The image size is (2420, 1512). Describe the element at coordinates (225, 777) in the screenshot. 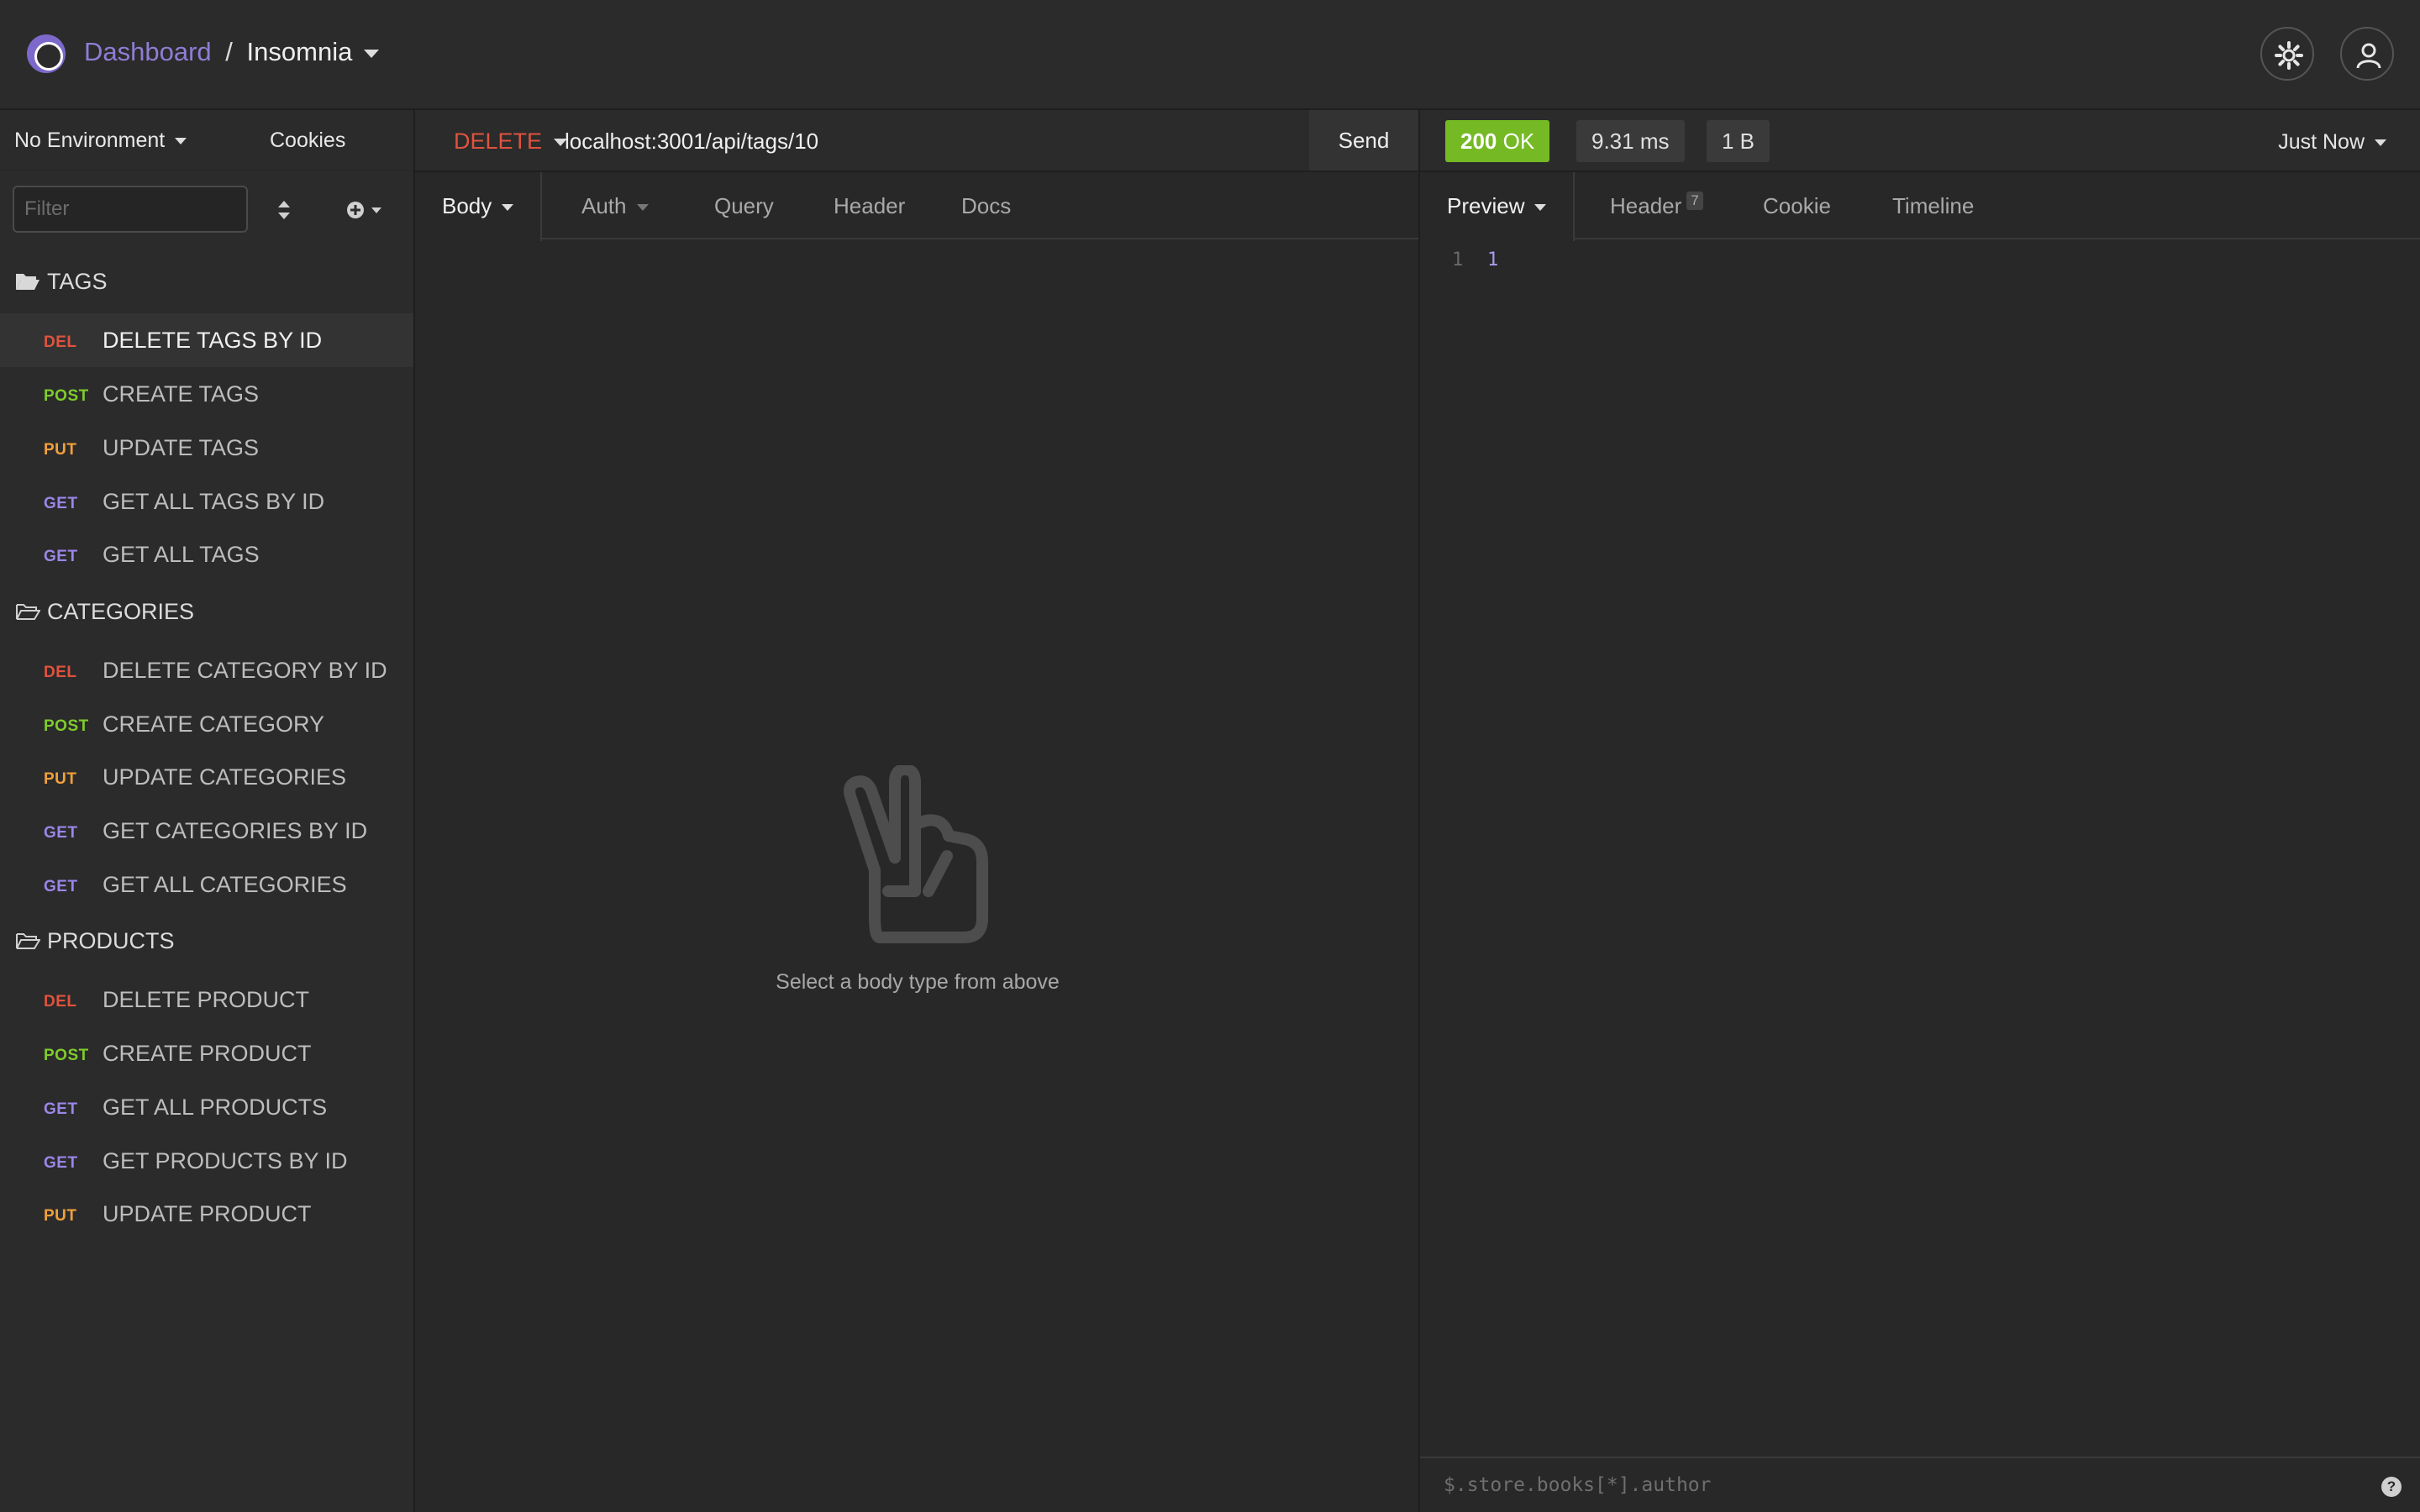

I see `request-name: UPDATE CATEGORIES` at that location.